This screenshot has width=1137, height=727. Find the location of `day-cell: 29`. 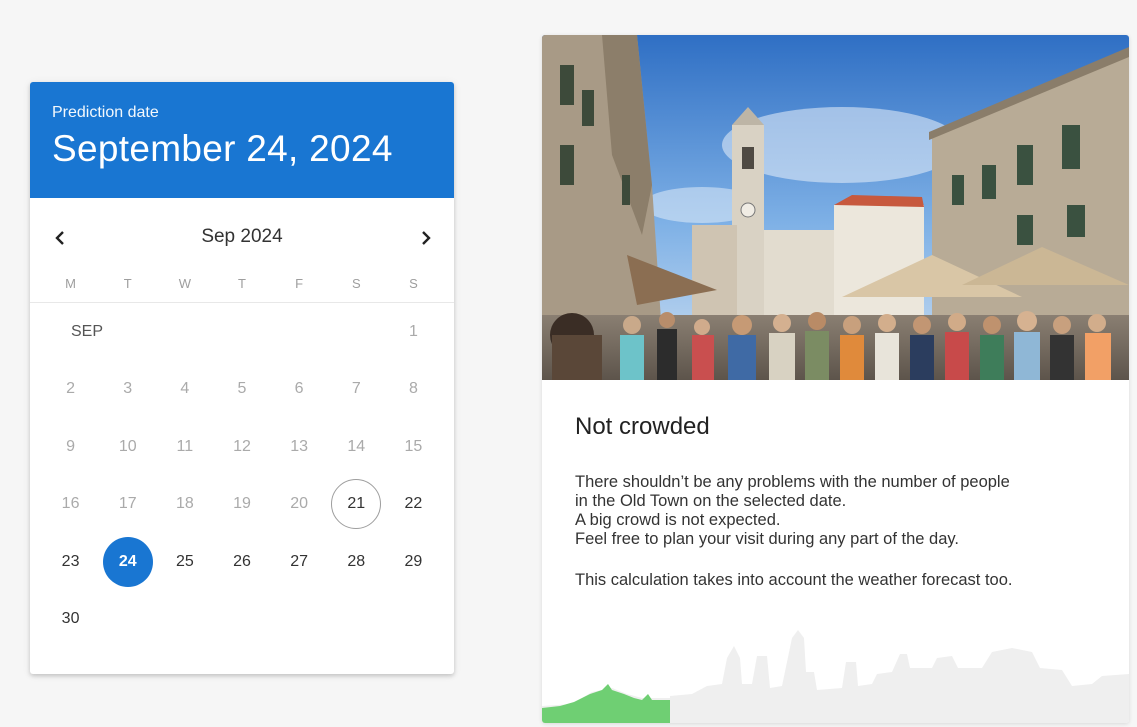

day-cell: 29 is located at coordinates (413, 562).